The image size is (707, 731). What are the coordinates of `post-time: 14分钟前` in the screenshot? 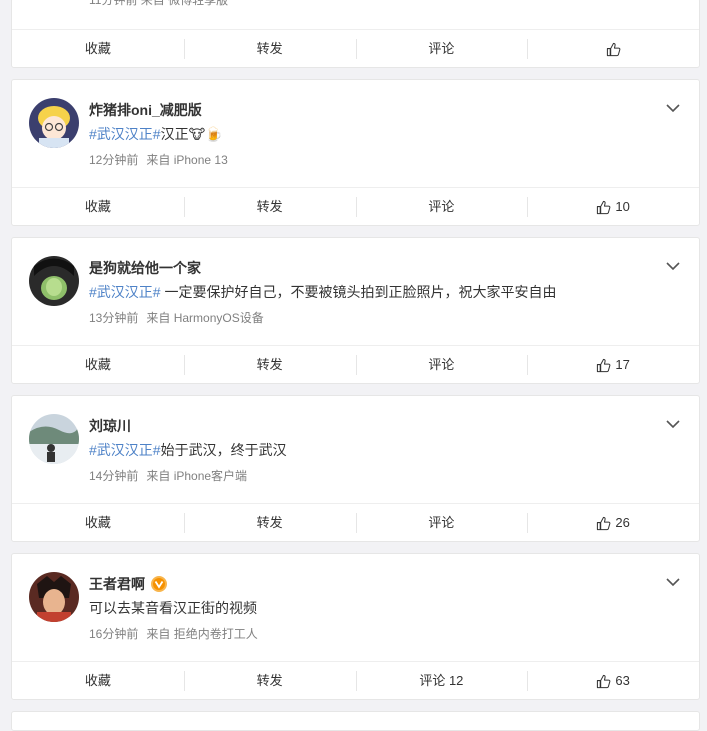 It's located at (113, 476).